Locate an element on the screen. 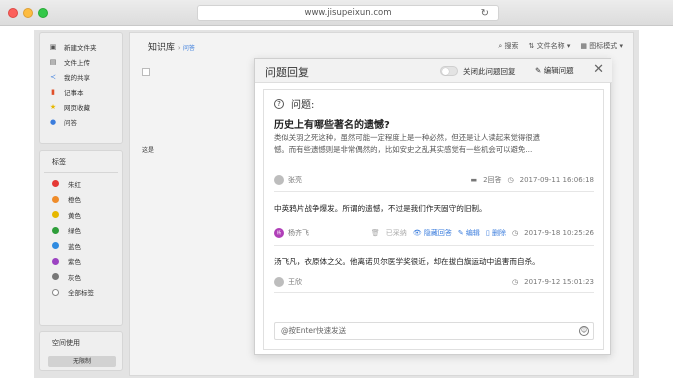  tag-label: 全部标签 is located at coordinates (81, 293).